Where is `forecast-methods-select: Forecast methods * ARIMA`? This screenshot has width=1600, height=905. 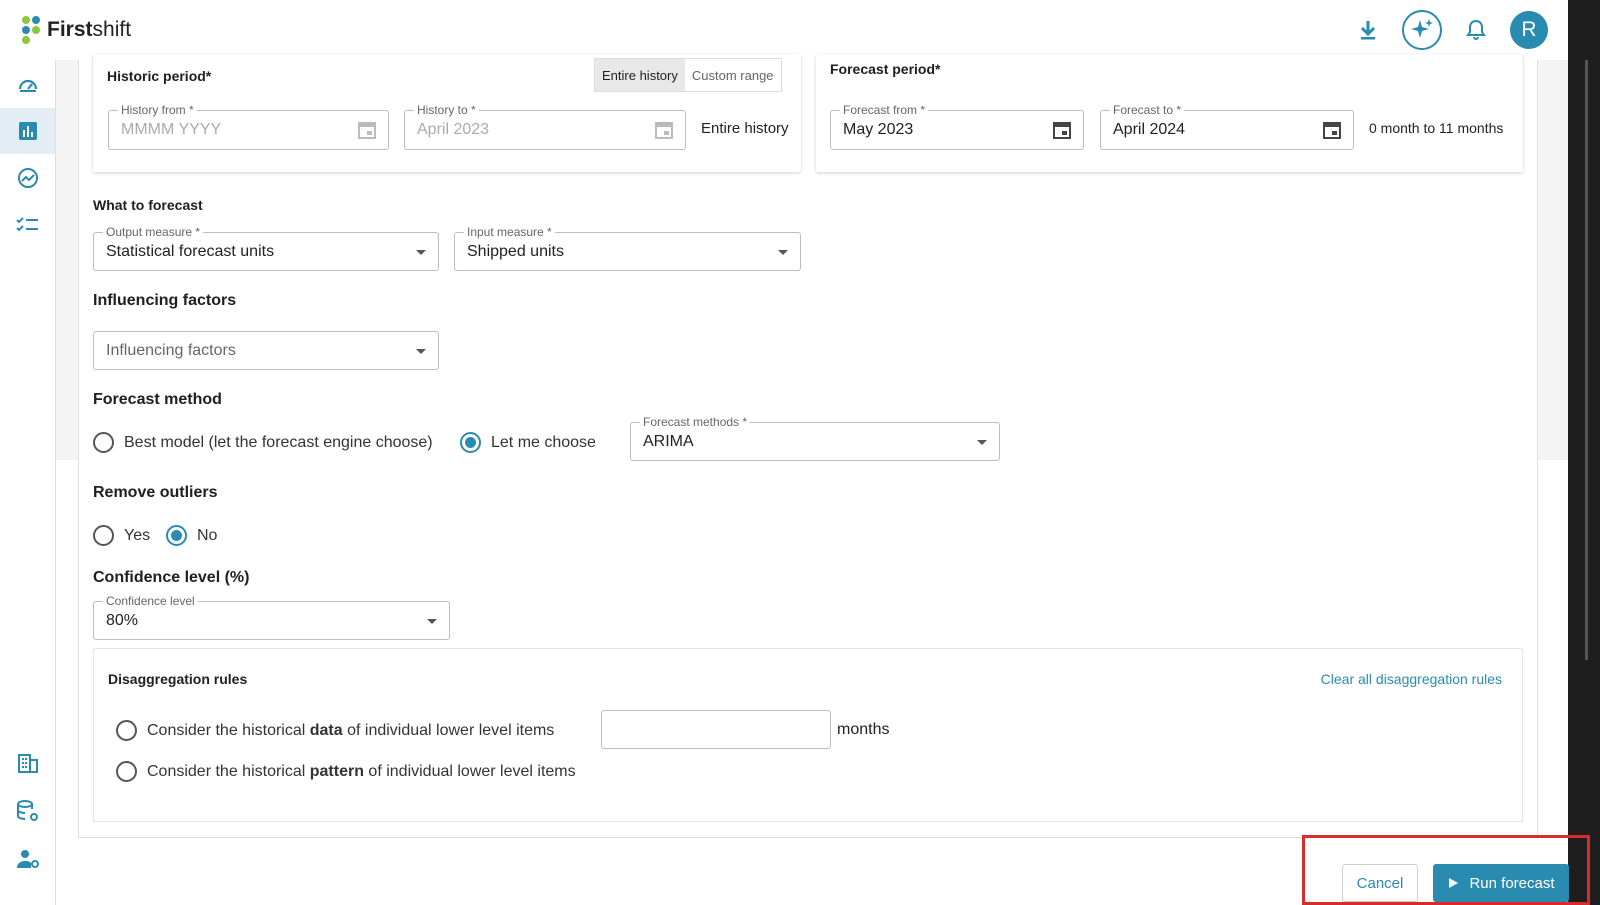
forecast-methods-select: Forecast methods * ARIMA is located at coordinates (815, 438).